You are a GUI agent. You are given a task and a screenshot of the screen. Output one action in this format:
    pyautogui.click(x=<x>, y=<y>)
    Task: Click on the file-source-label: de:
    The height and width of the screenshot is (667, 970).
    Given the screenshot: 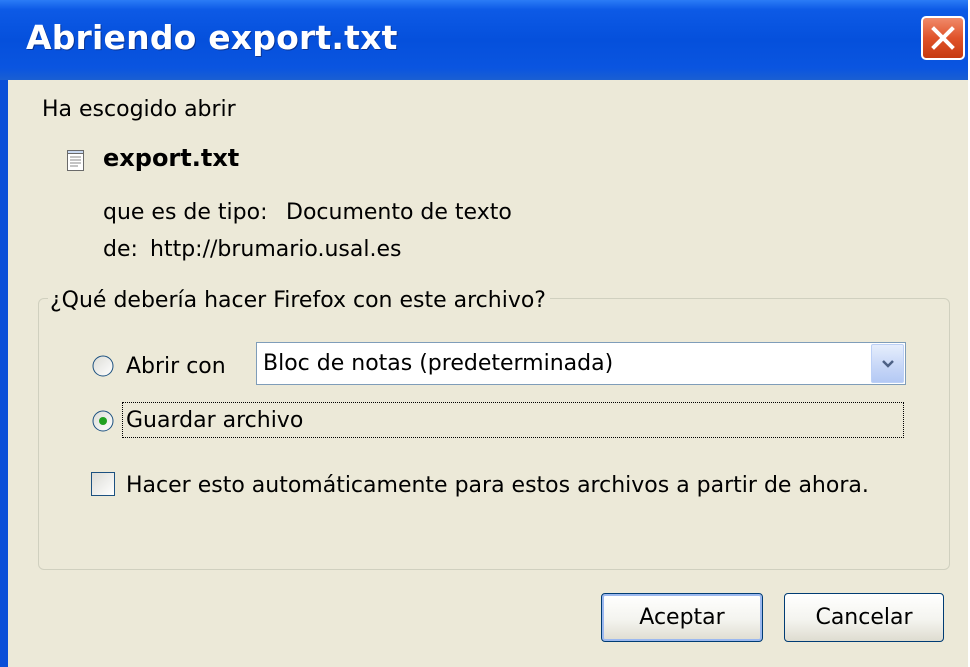 What is the action you would take?
    pyautogui.click(x=120, y=249)
    